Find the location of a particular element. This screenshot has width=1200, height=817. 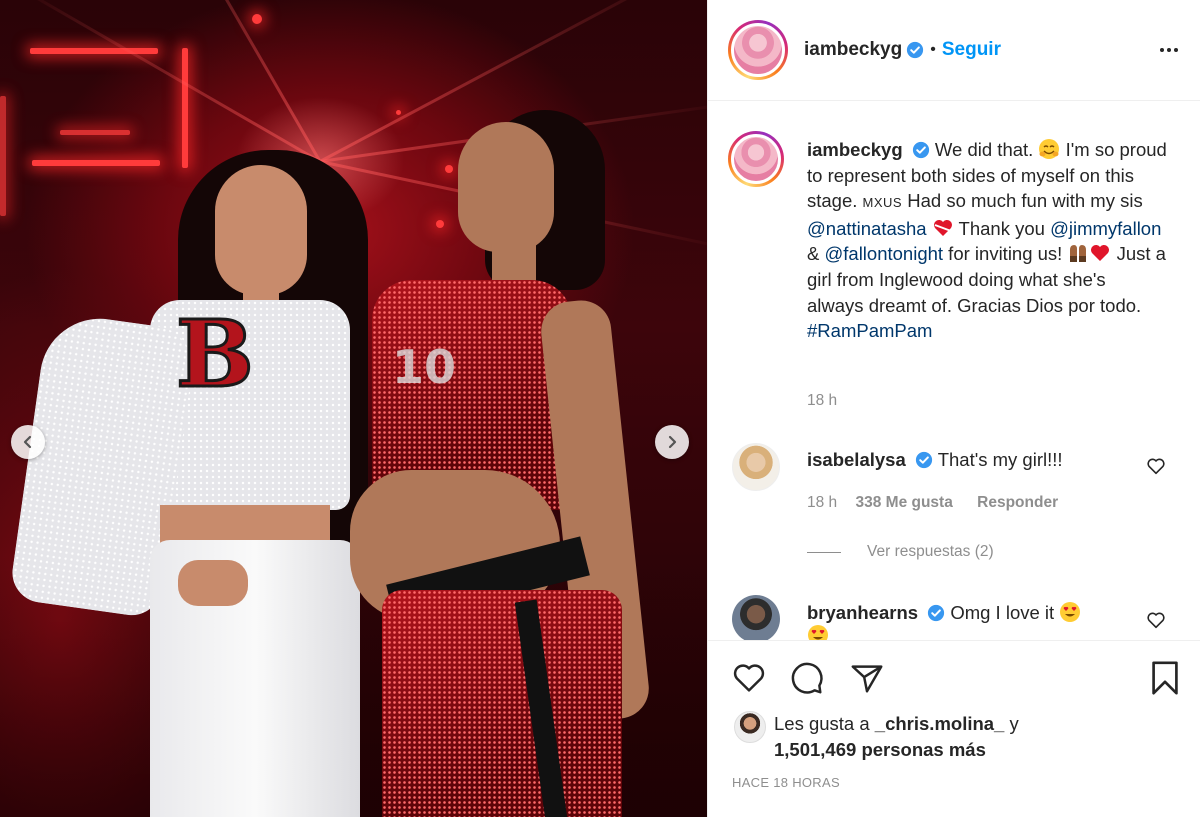

chevron-right-icon is located at coordinates (672, 442).